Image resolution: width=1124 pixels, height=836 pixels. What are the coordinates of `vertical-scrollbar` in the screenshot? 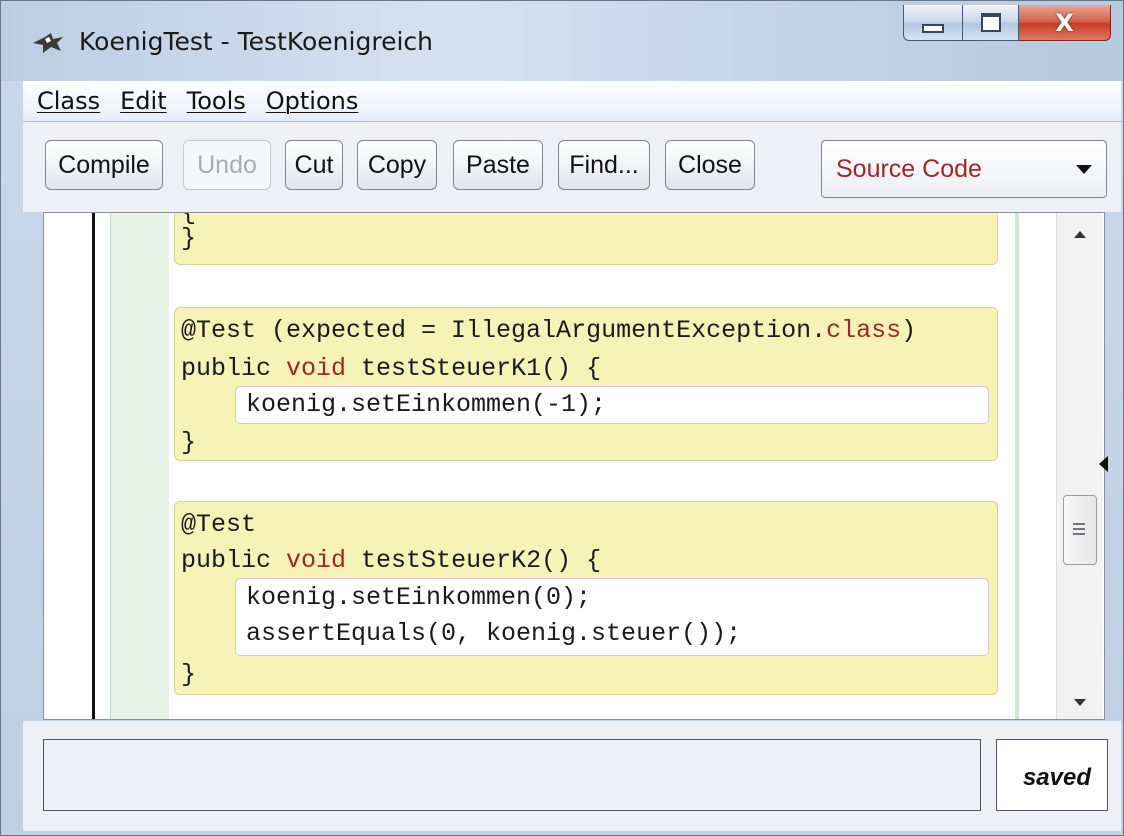 It's located at (1079, 466).